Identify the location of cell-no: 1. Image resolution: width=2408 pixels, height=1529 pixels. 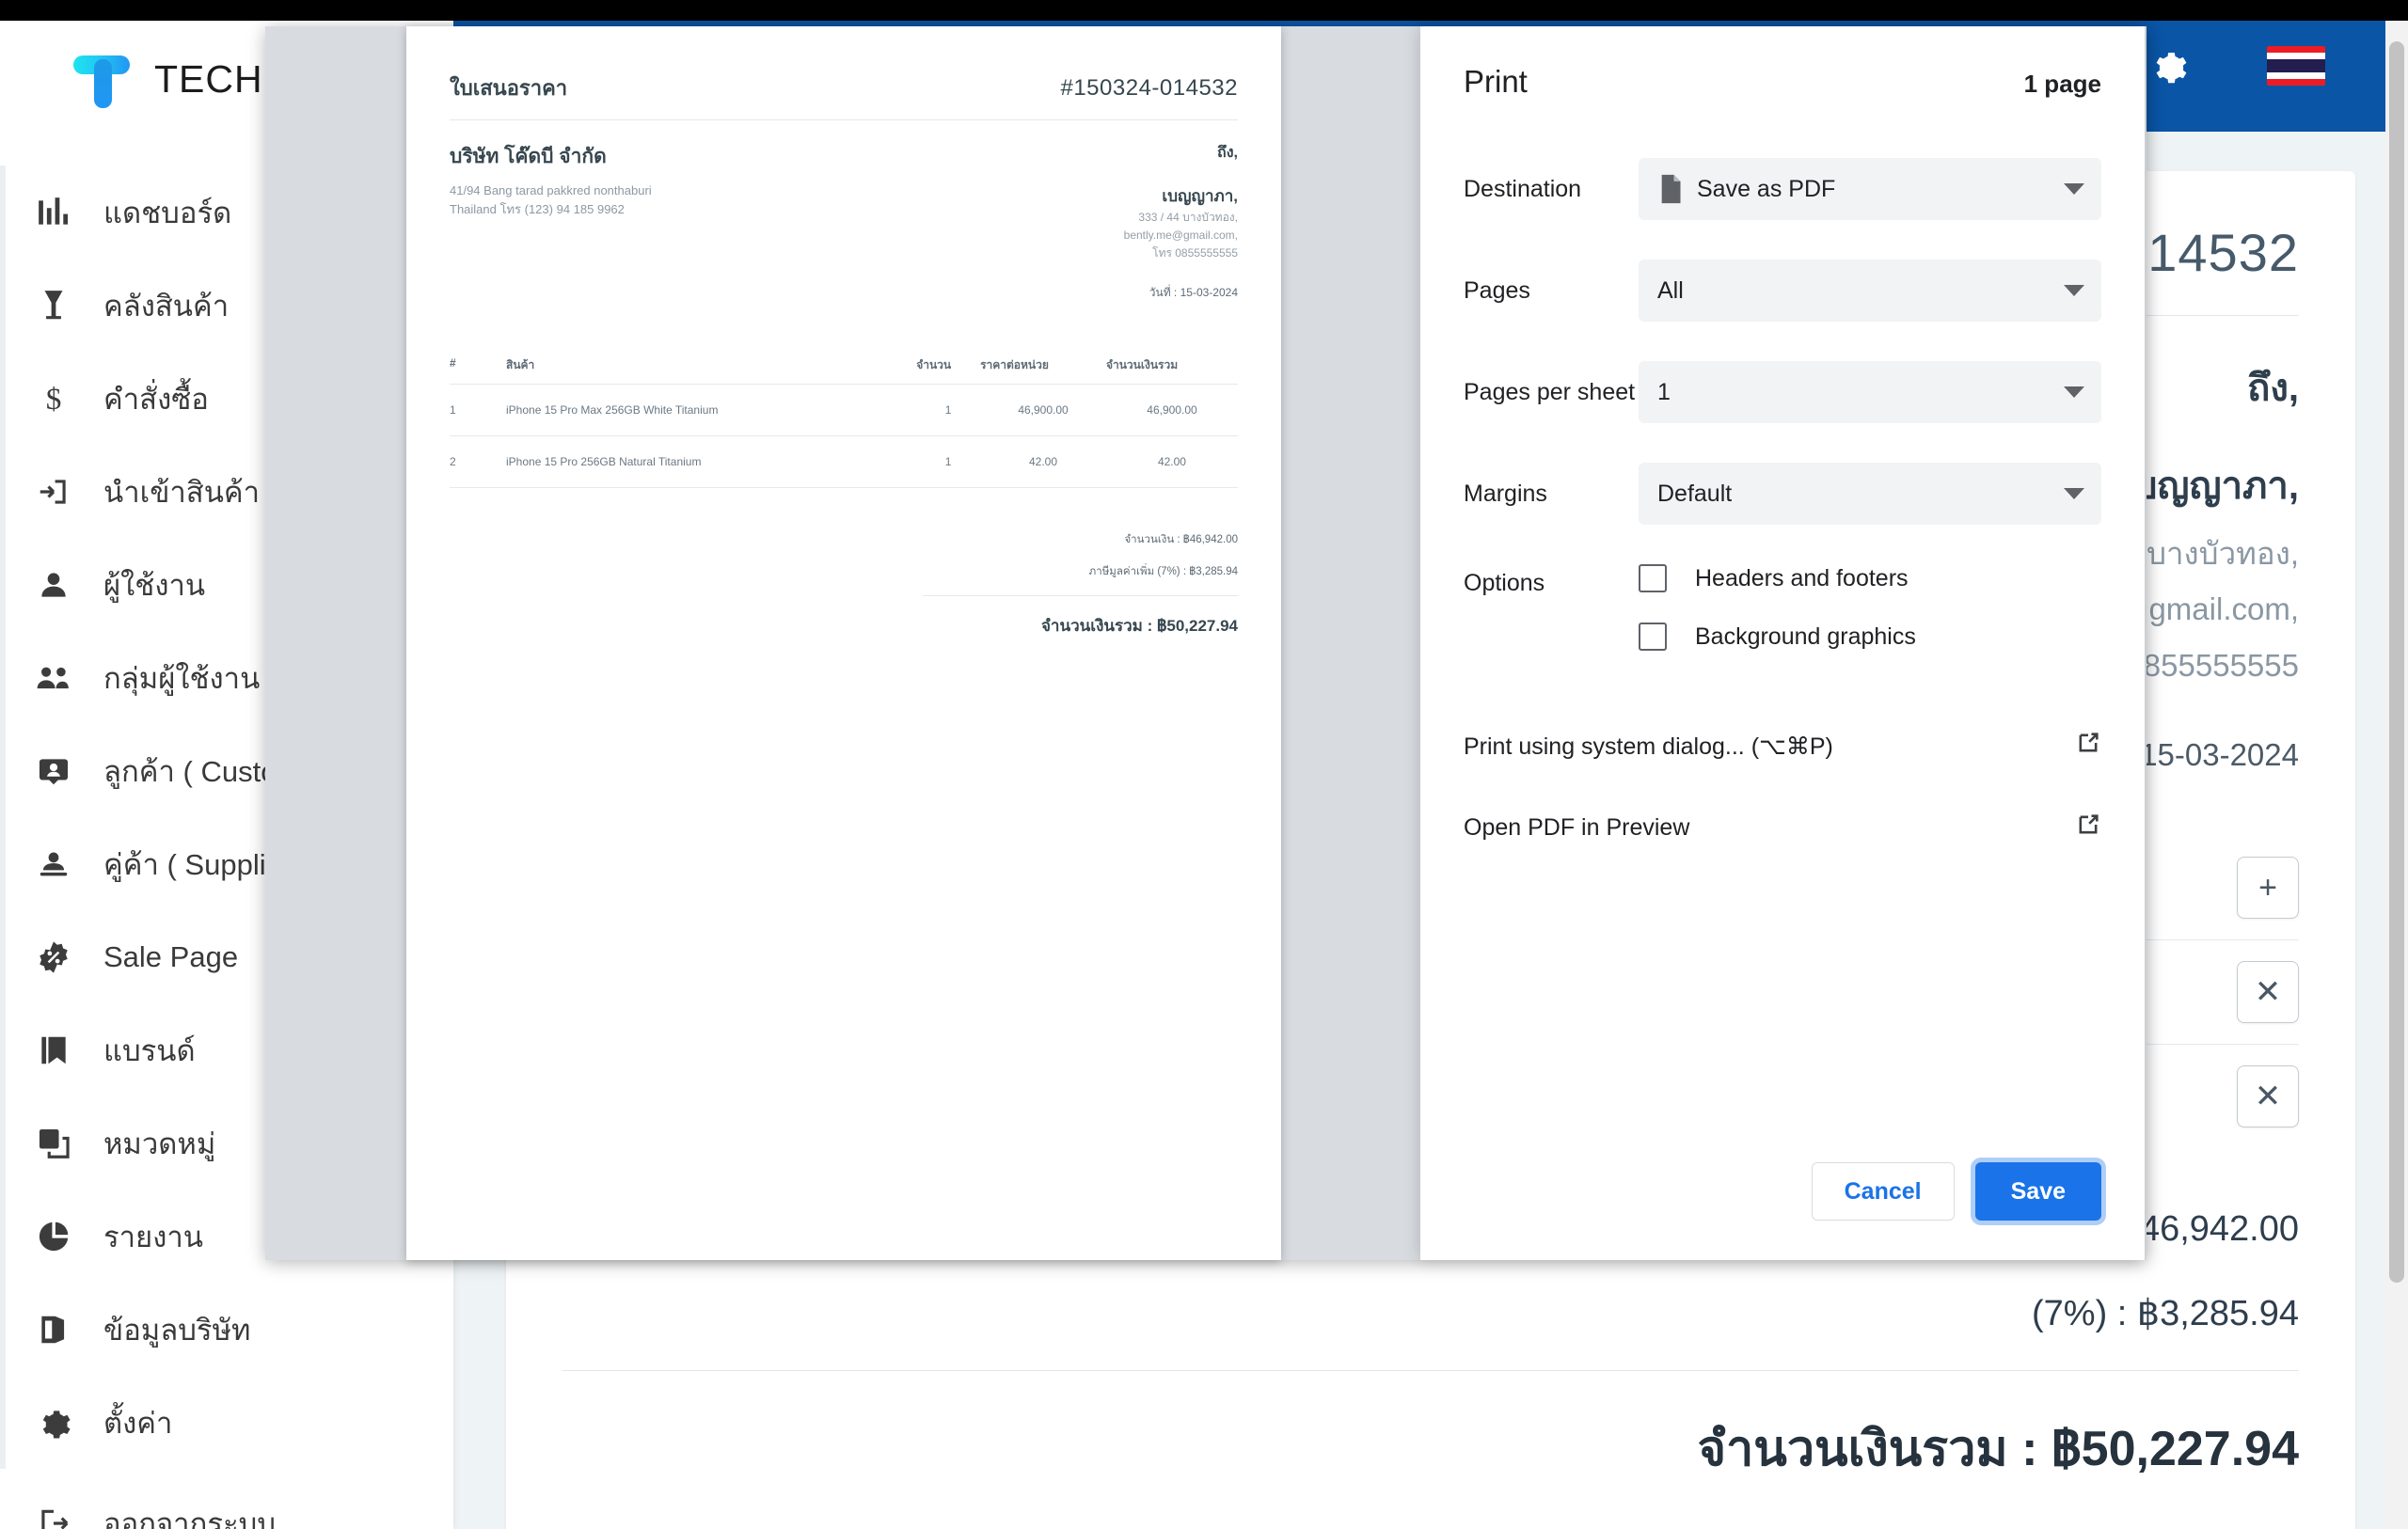
(466, 410).